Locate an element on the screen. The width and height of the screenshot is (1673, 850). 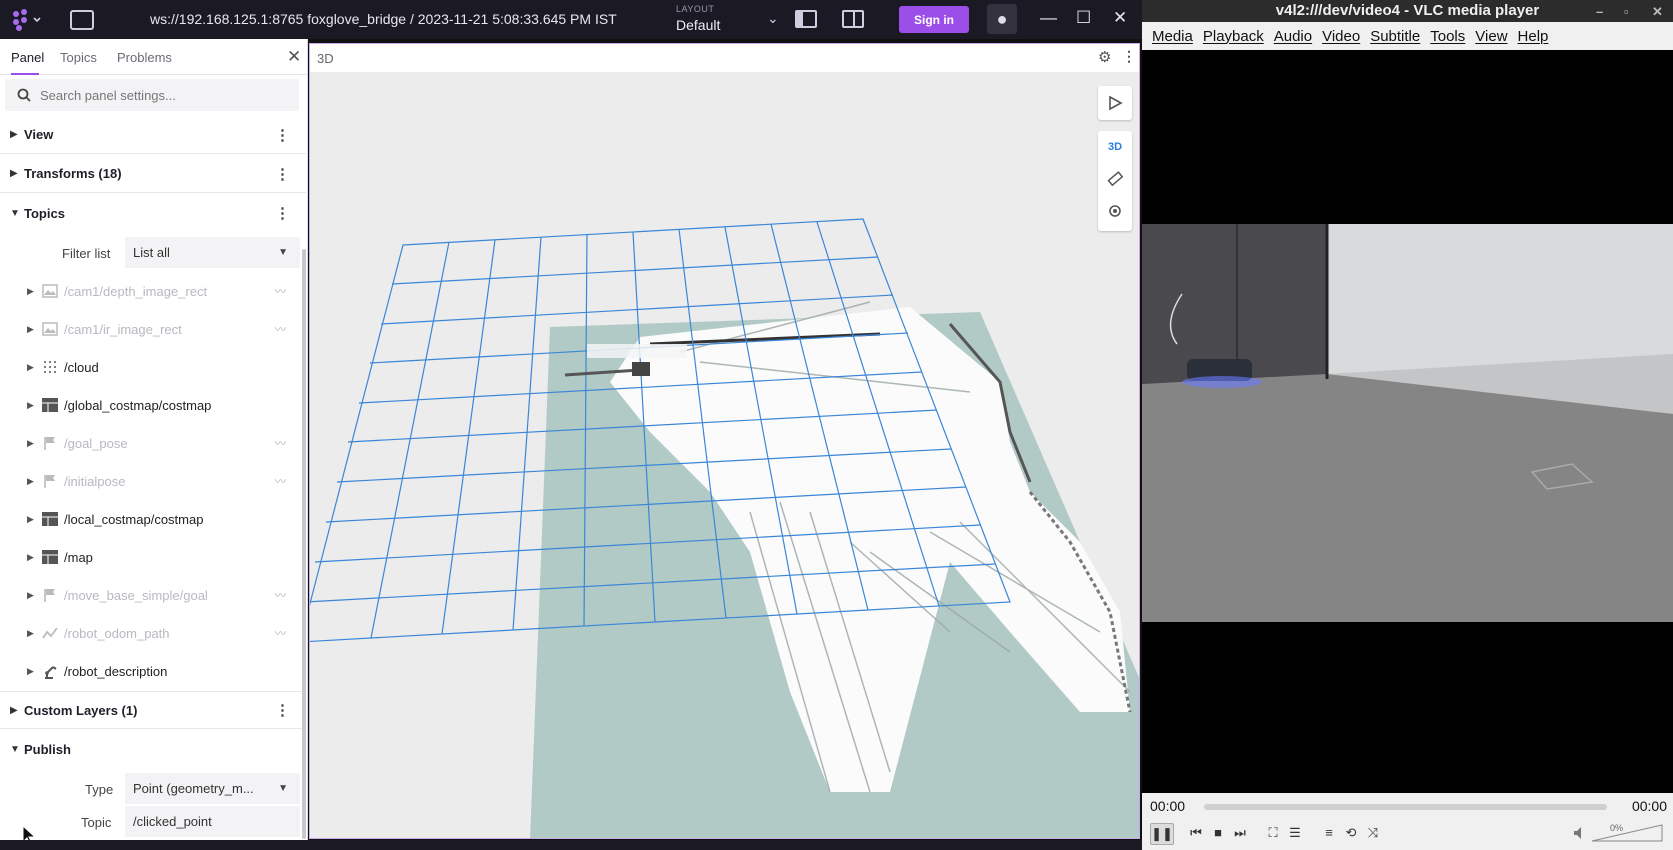
topic-row: ▶ /local_costmap/costmap is located at coordinates (153, 519).